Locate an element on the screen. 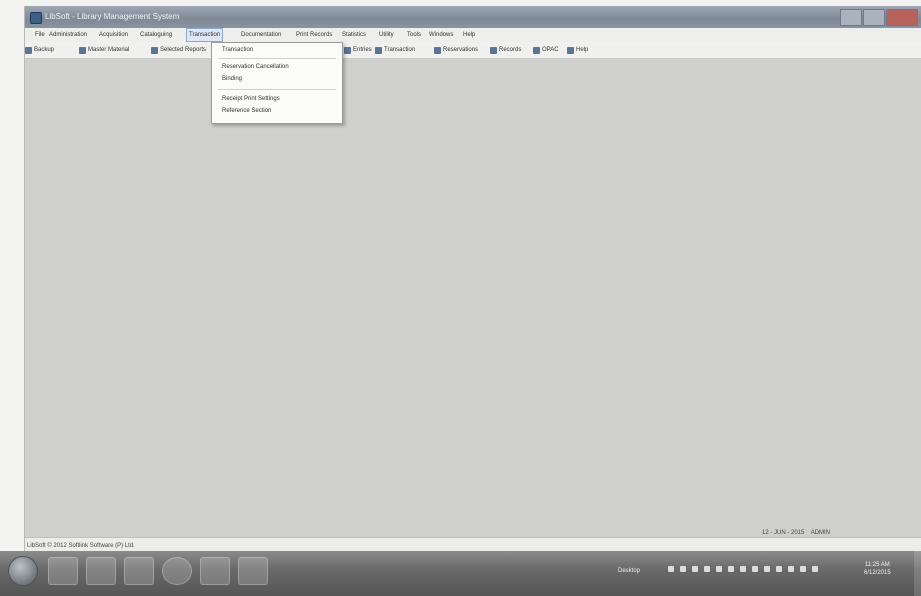  toolbar-master-material: Master Material is located at coordinates (104, 50).